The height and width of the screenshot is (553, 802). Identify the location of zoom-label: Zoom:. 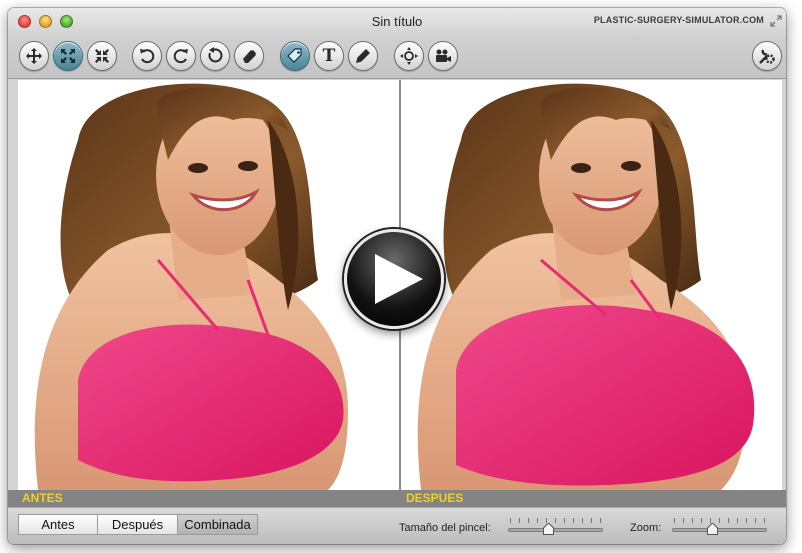
(646, 528).